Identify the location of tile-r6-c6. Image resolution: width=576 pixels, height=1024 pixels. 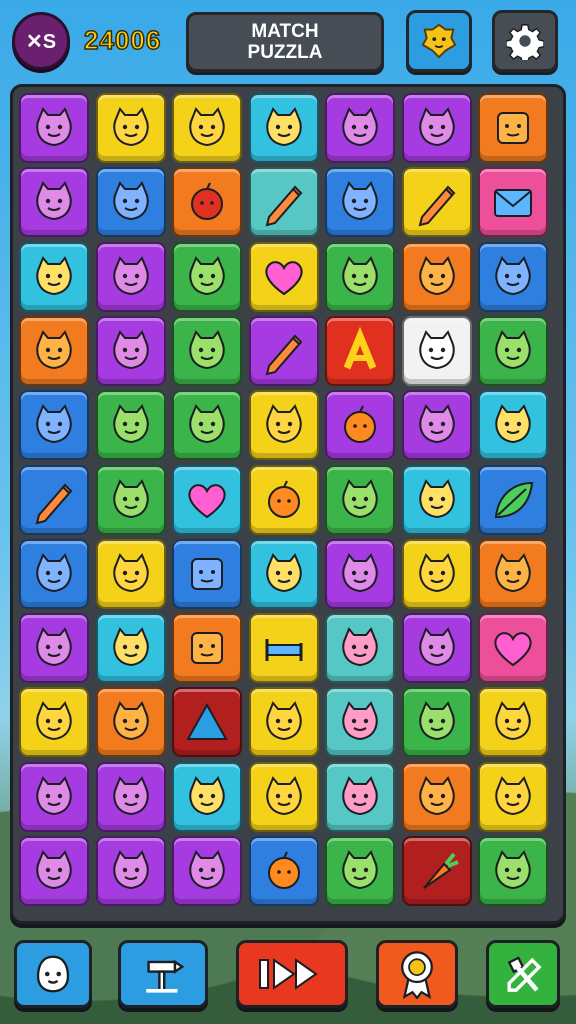
(436, 499).